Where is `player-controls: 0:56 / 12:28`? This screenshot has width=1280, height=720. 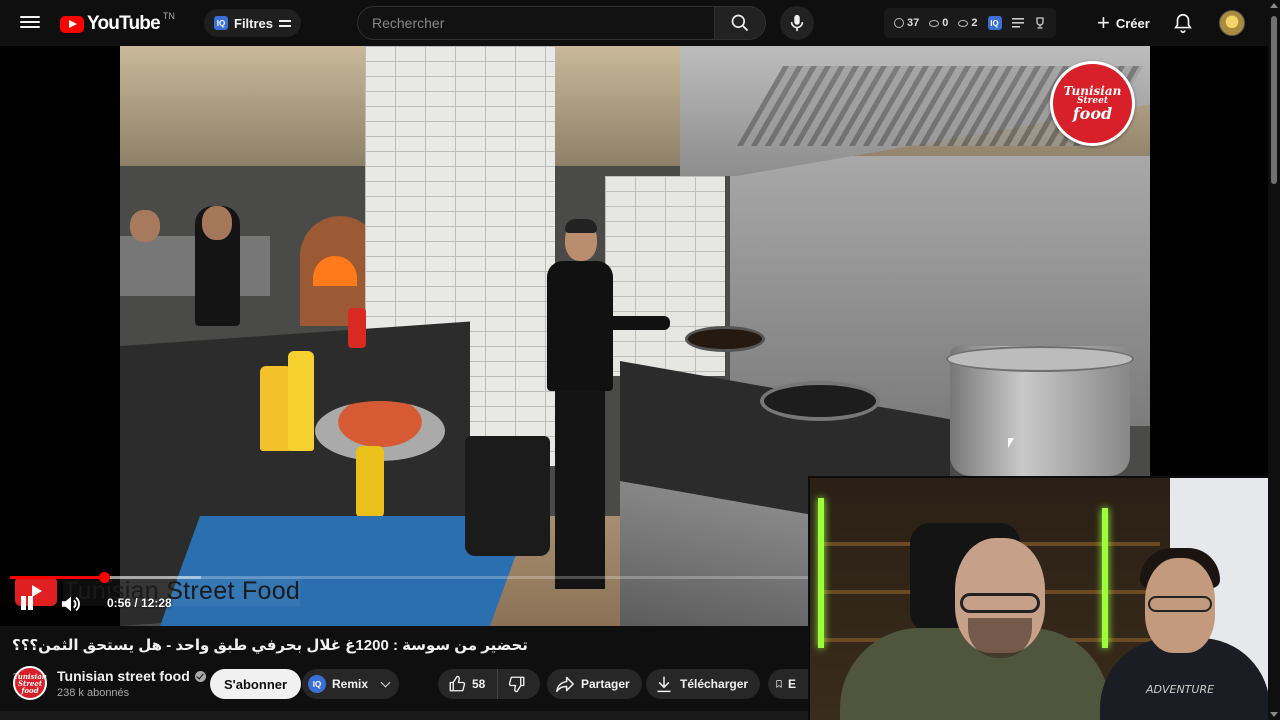 player-controls: 0:56 / 12:28 is located at coordinates (200, 604).